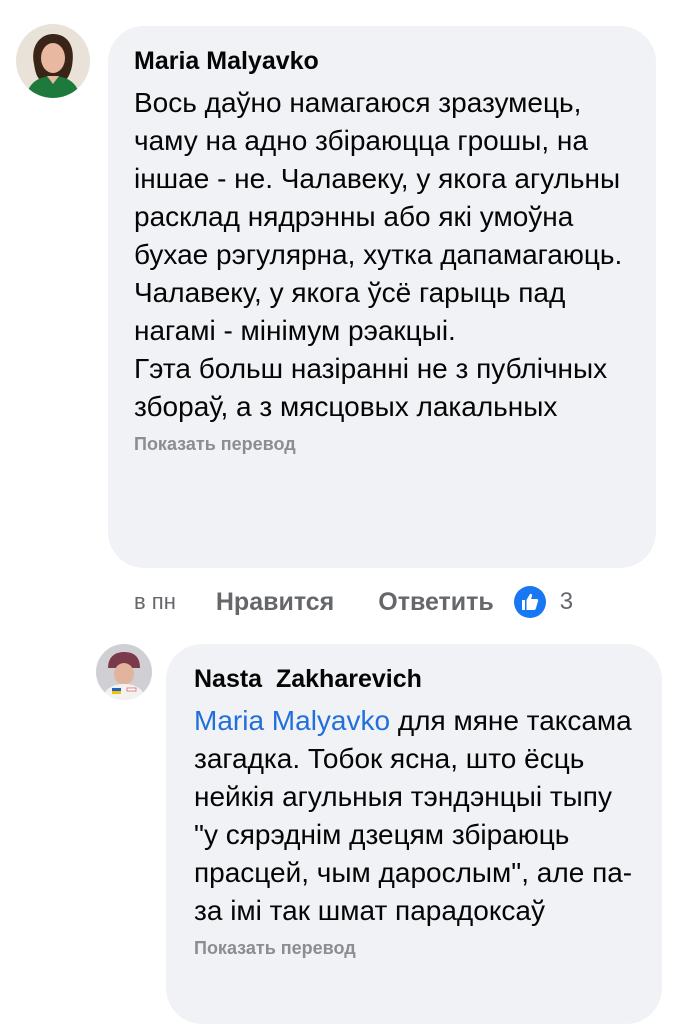 This screenshot has width=677, height=1024. Describe the element at coordinates (275, 602) in the screenshot. I see `like-button: Нравится` at that location.